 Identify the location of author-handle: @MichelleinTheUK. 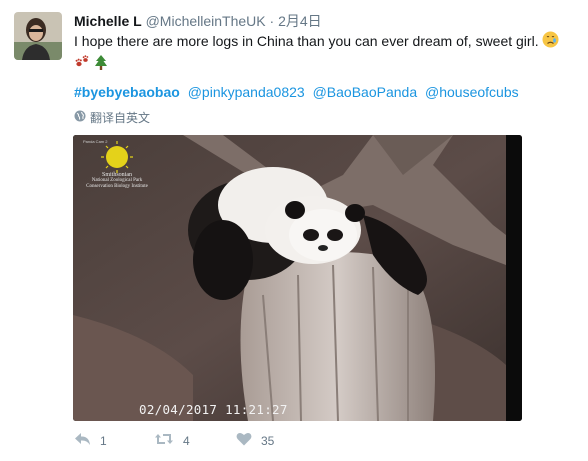
(206, 21).